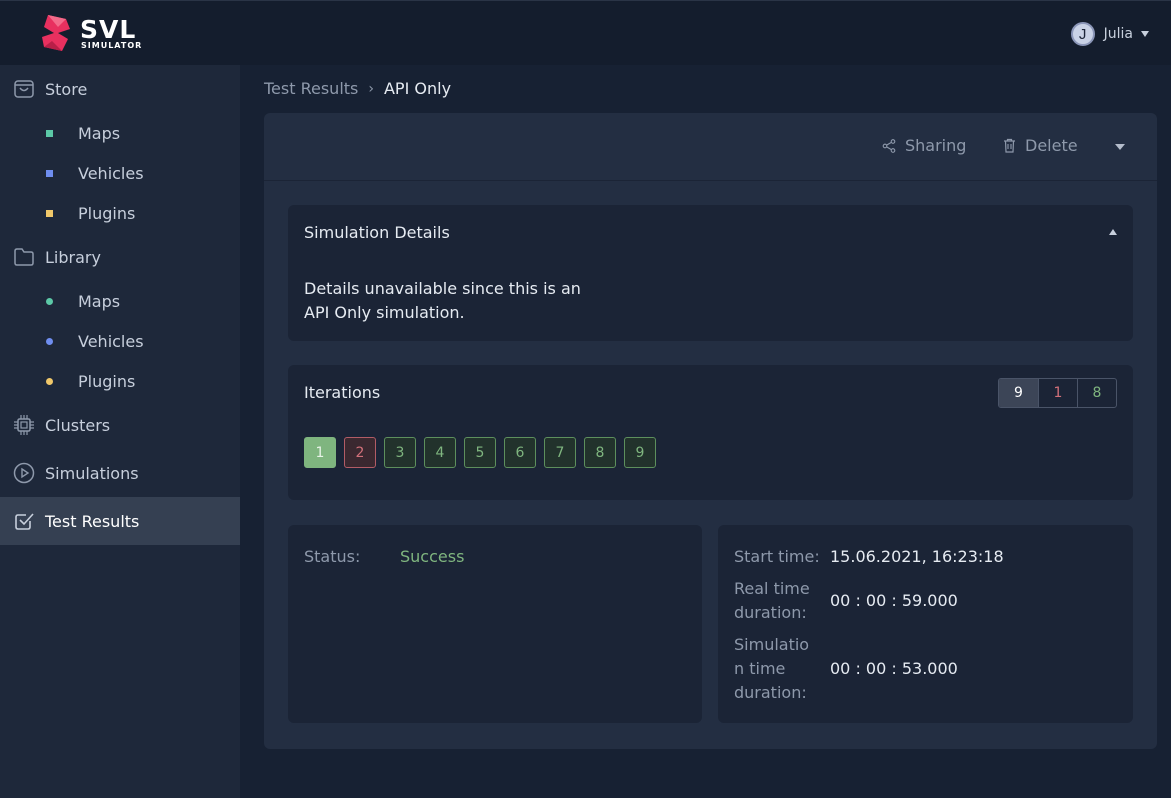 This screenshot has height=798, width=1171. What do you see at coordinates (332, 556) in the screenshot?
I see `status-label: Status:` at bounding box center [332, 556].